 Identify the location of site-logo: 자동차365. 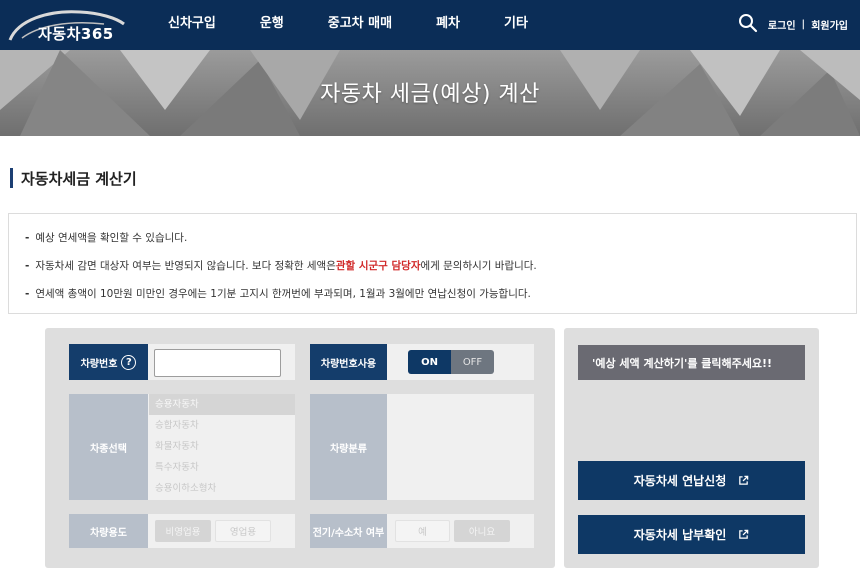
(68, 26).